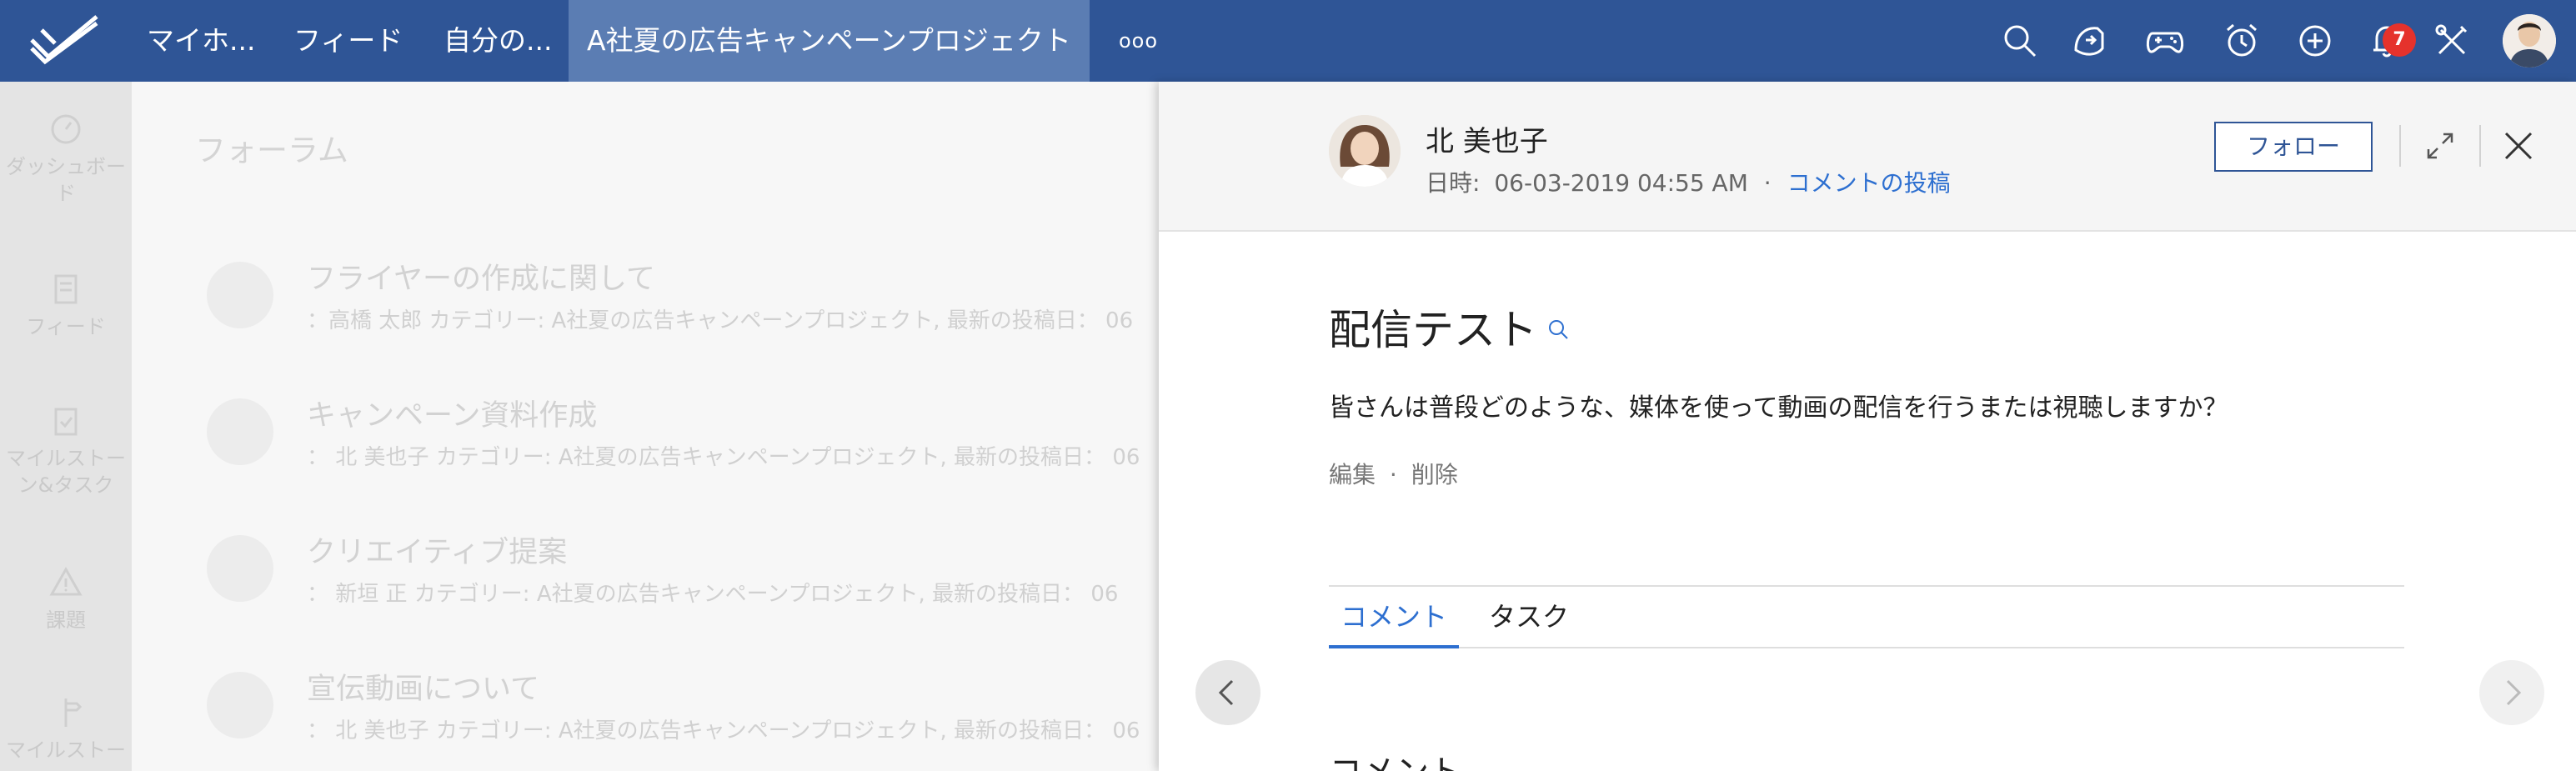 The height and width of the screenshot is (771, 2576). Describe the element at coordinates (1866, 616) in the screenshot. I see `tab-bar: コメント タスク` at that location.